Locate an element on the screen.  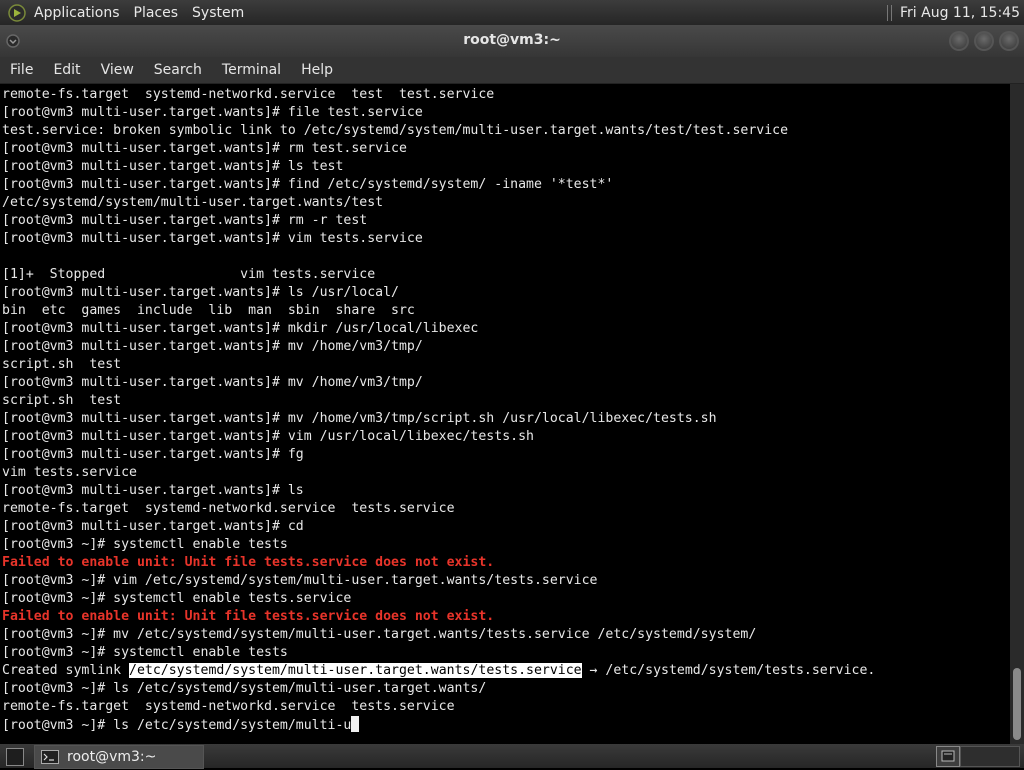
terminal-scrollbar is located at coordinates (1017, 414).